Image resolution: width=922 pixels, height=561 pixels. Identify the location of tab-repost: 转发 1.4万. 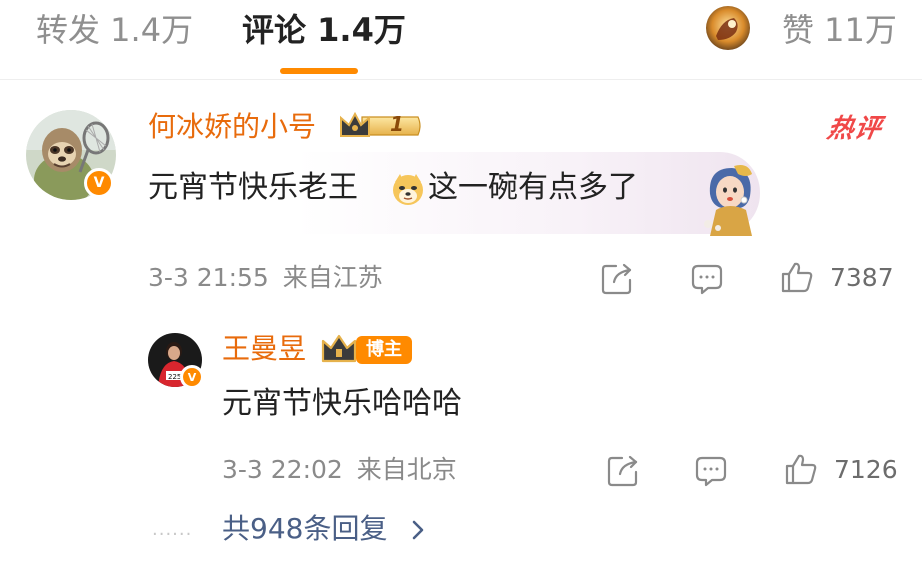
(114, 30).